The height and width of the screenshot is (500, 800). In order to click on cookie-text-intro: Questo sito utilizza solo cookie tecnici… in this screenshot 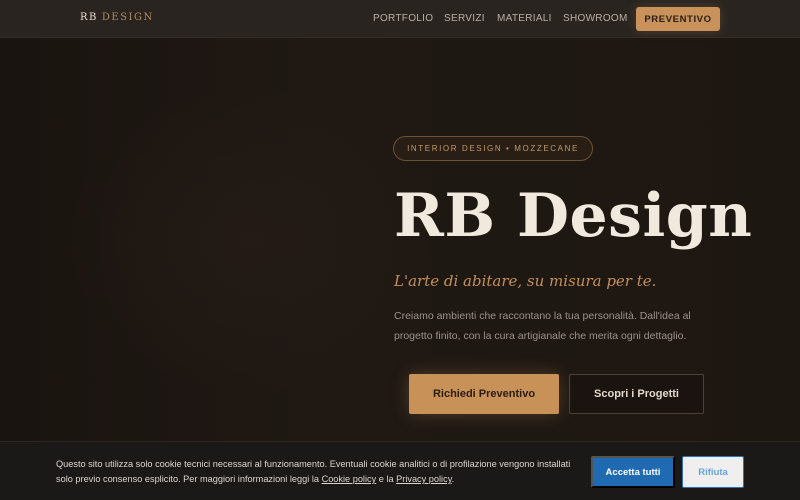, I will do `click(313, 471)`.